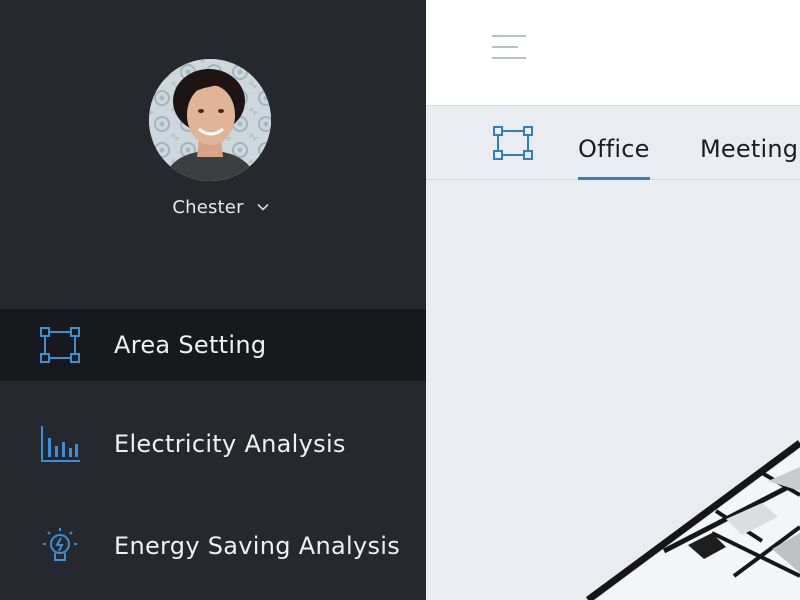 Image resolution: width=800 pixels, height=600 pixels. What do you see at coordinates (60, 444) in the screenshot?
I see `bar-chart-icon` at bounding box center [60, 444].